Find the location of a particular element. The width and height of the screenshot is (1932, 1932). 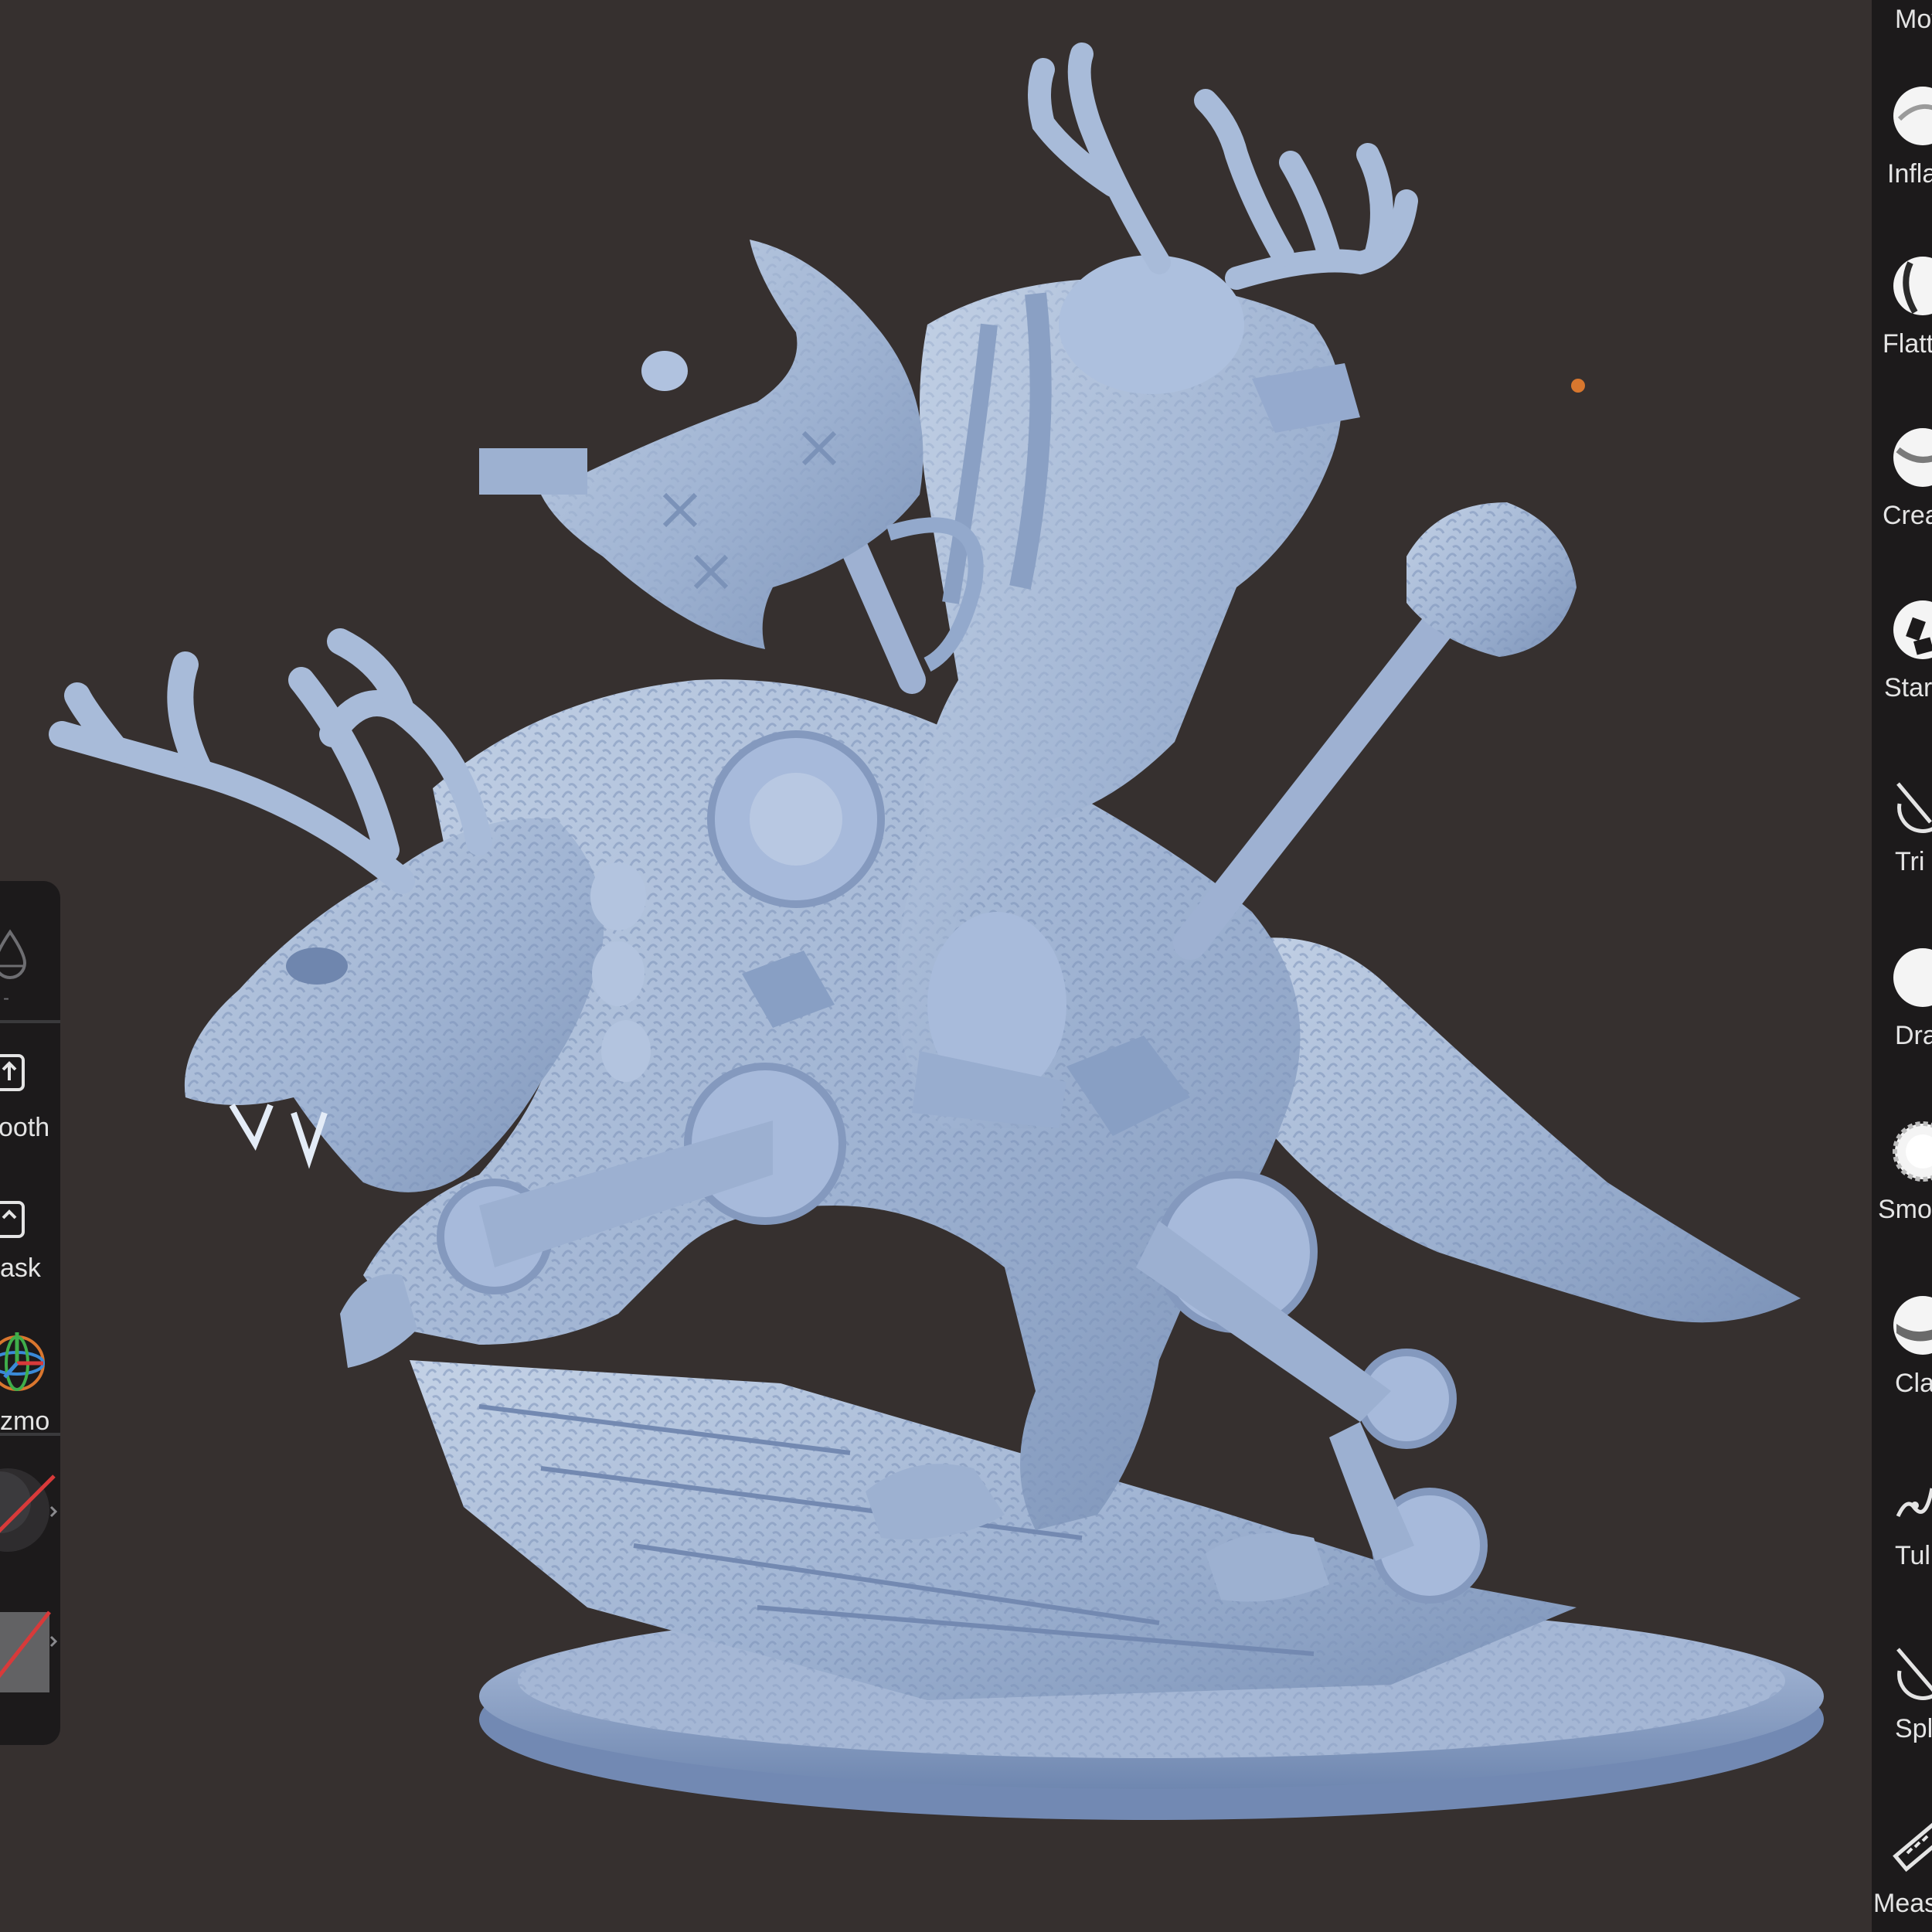

tool-split: Spl is located at coordinates (1902, 1686).